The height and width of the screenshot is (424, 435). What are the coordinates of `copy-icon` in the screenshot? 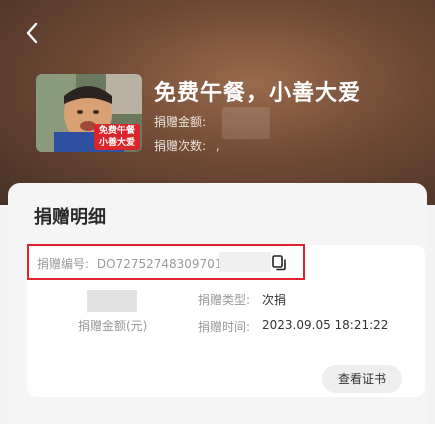 It's located at (279, 263).